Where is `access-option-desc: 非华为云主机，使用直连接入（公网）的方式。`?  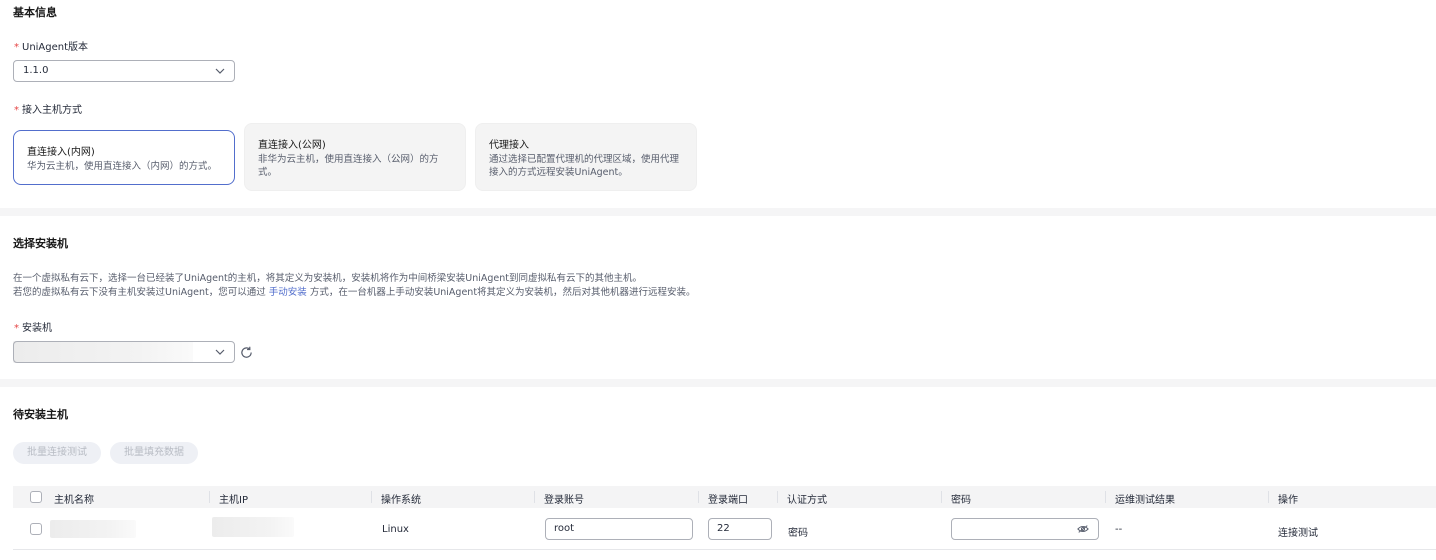 access-option-desc: 非华为云主机，使用直连接入（公网）的方式。 is located at coordinates (348, 166).